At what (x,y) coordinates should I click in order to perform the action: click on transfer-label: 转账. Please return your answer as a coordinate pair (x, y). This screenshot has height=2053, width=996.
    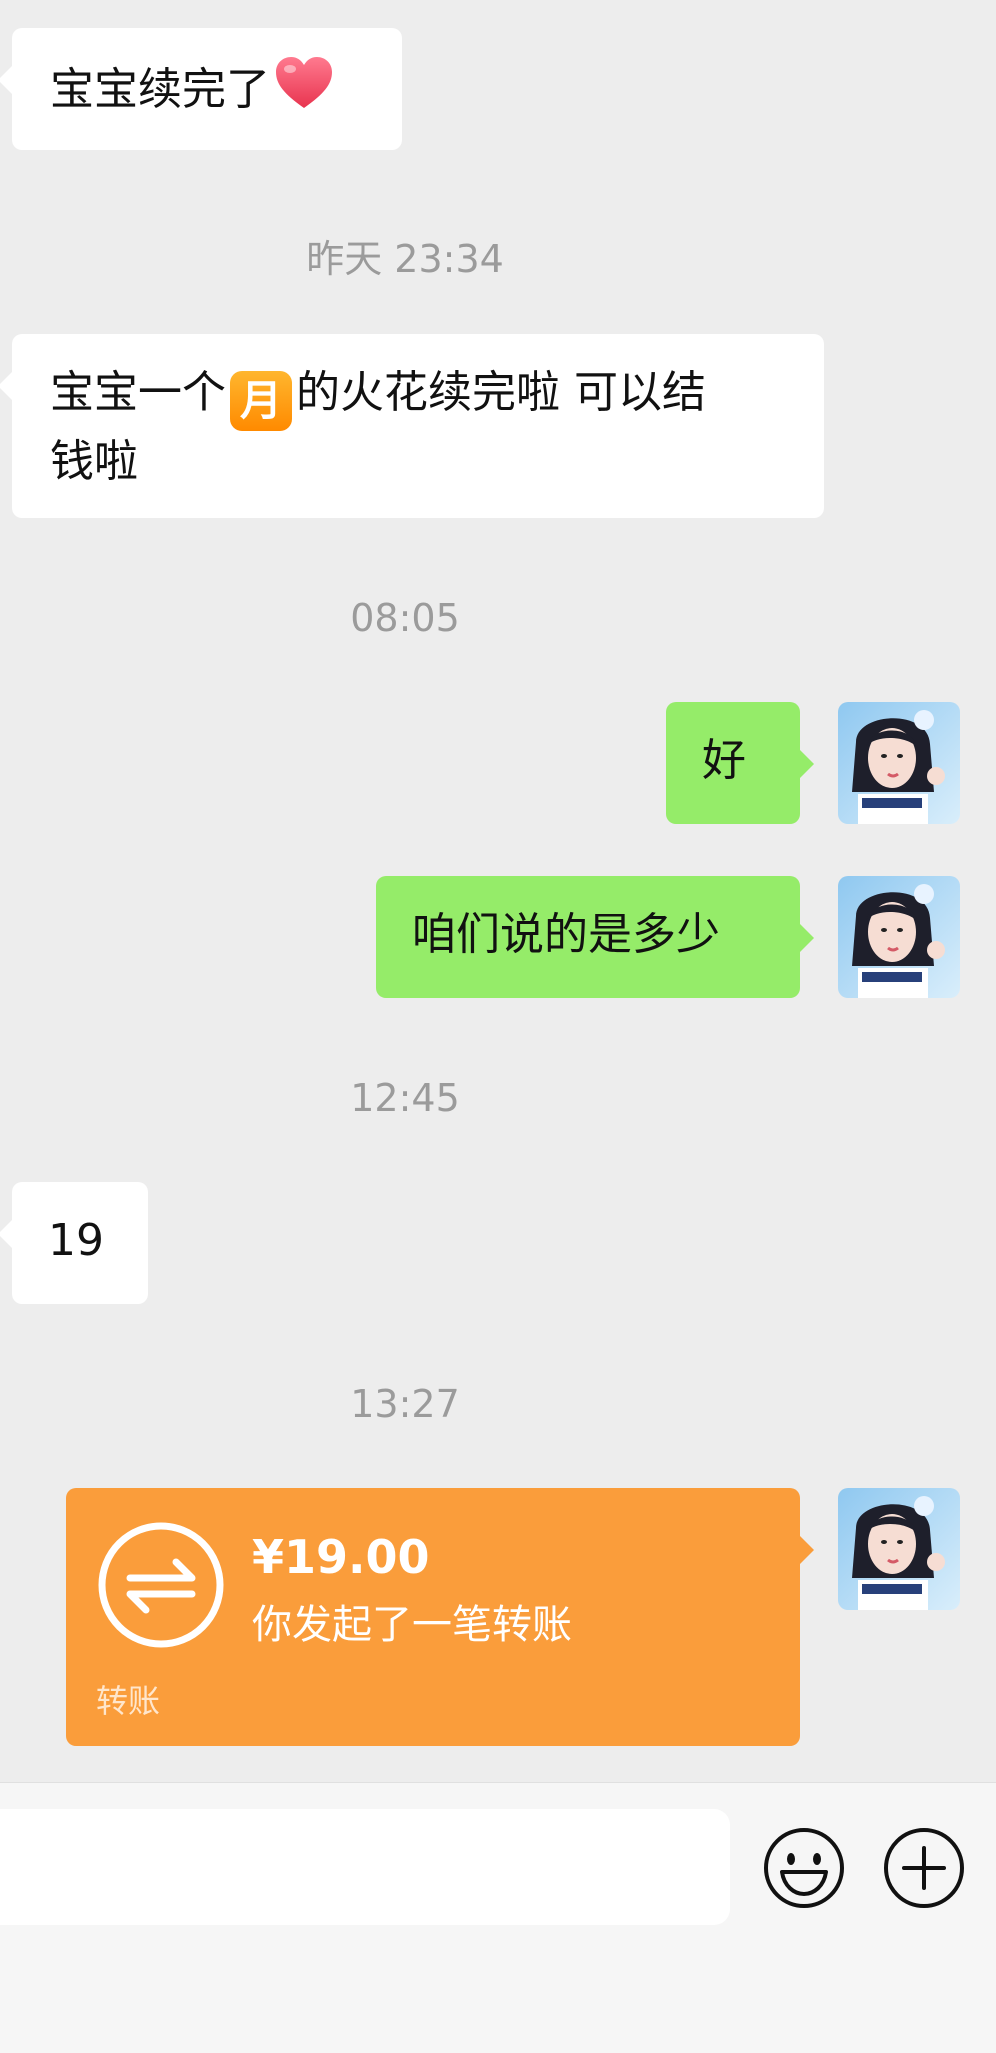
    Looking at the image, I should click on (128, 1701).